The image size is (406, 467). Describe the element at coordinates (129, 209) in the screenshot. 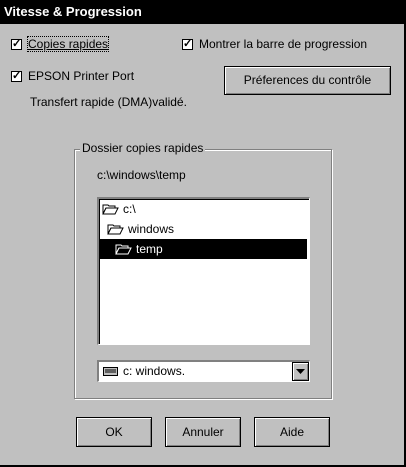

I see `tree-item-label: c:\` at that location.